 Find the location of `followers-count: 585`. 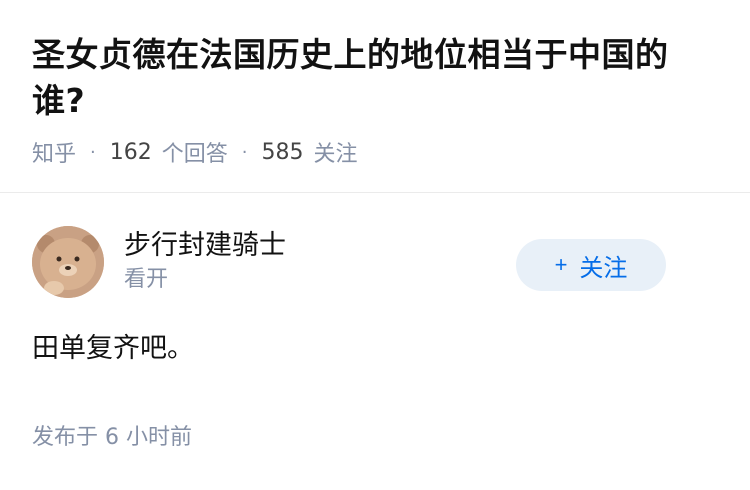

followers-count: 585 is located at coordinates (282, 152).